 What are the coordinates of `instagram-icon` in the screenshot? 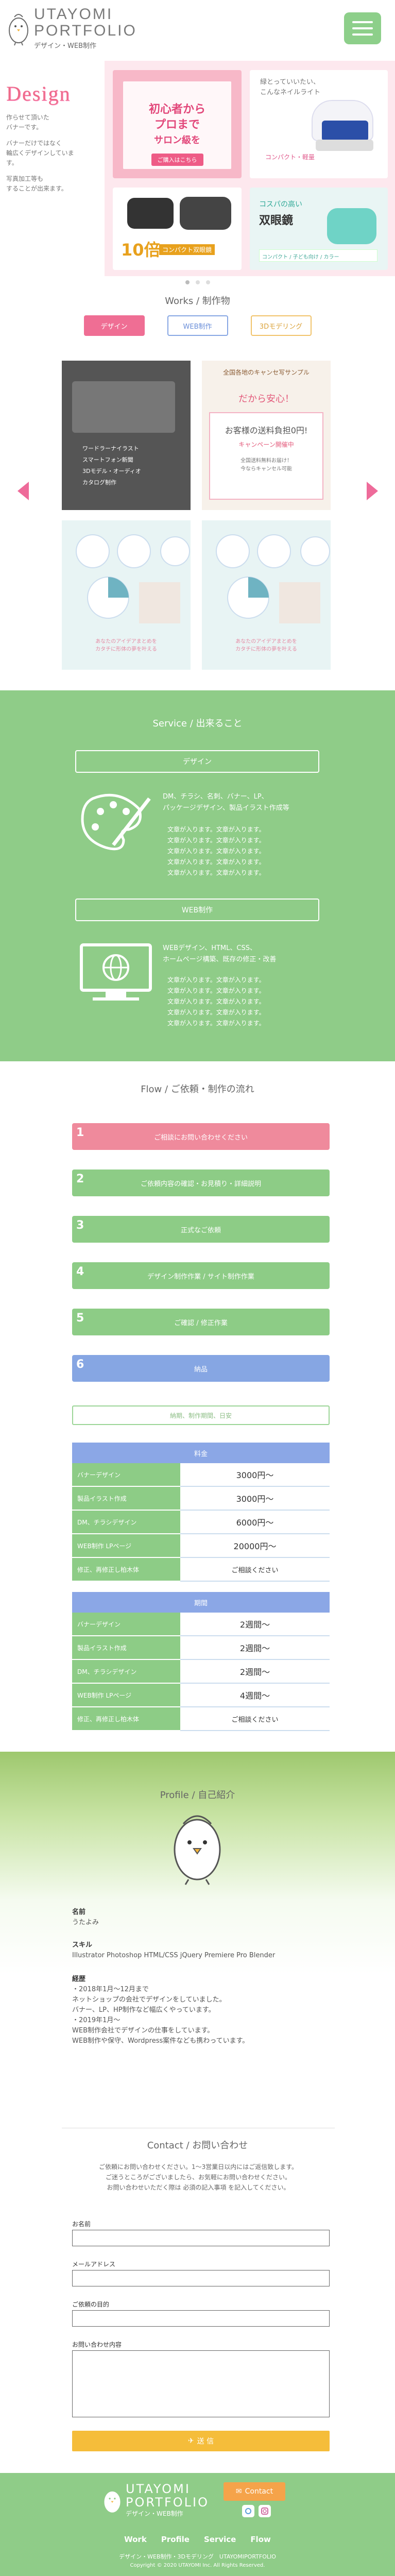 It's located at (265, 2511).